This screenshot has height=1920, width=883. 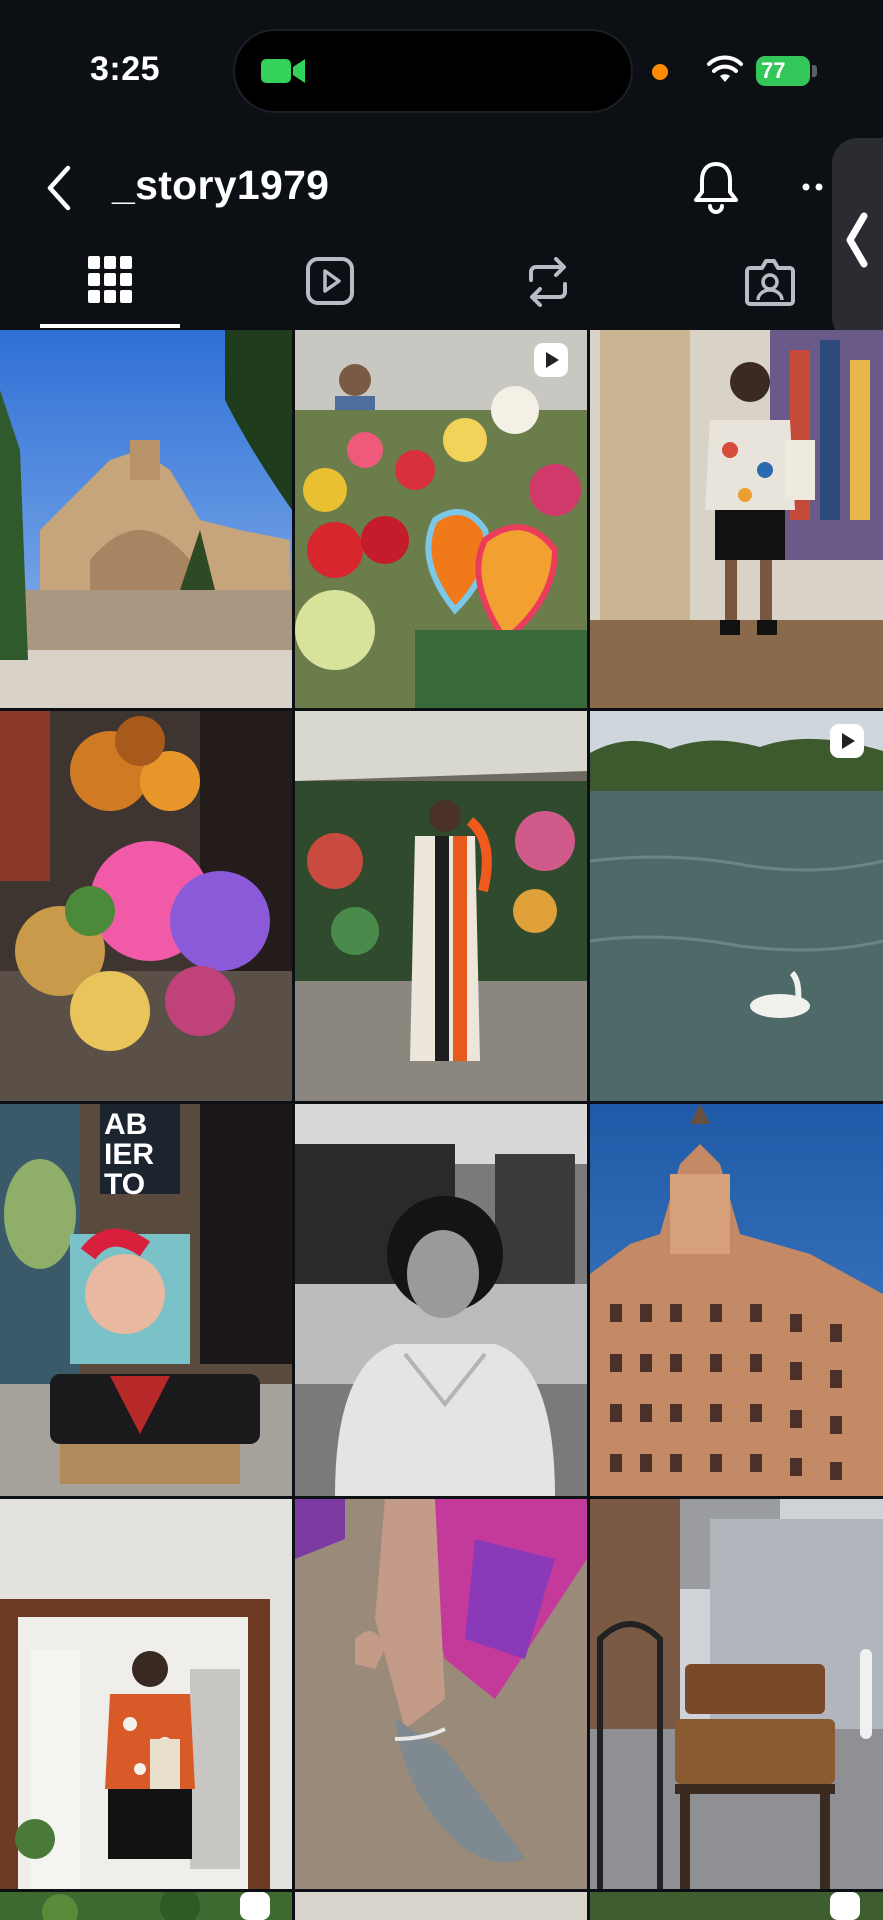 I want to click on battery-level: 77, so click(x=773, y=70).